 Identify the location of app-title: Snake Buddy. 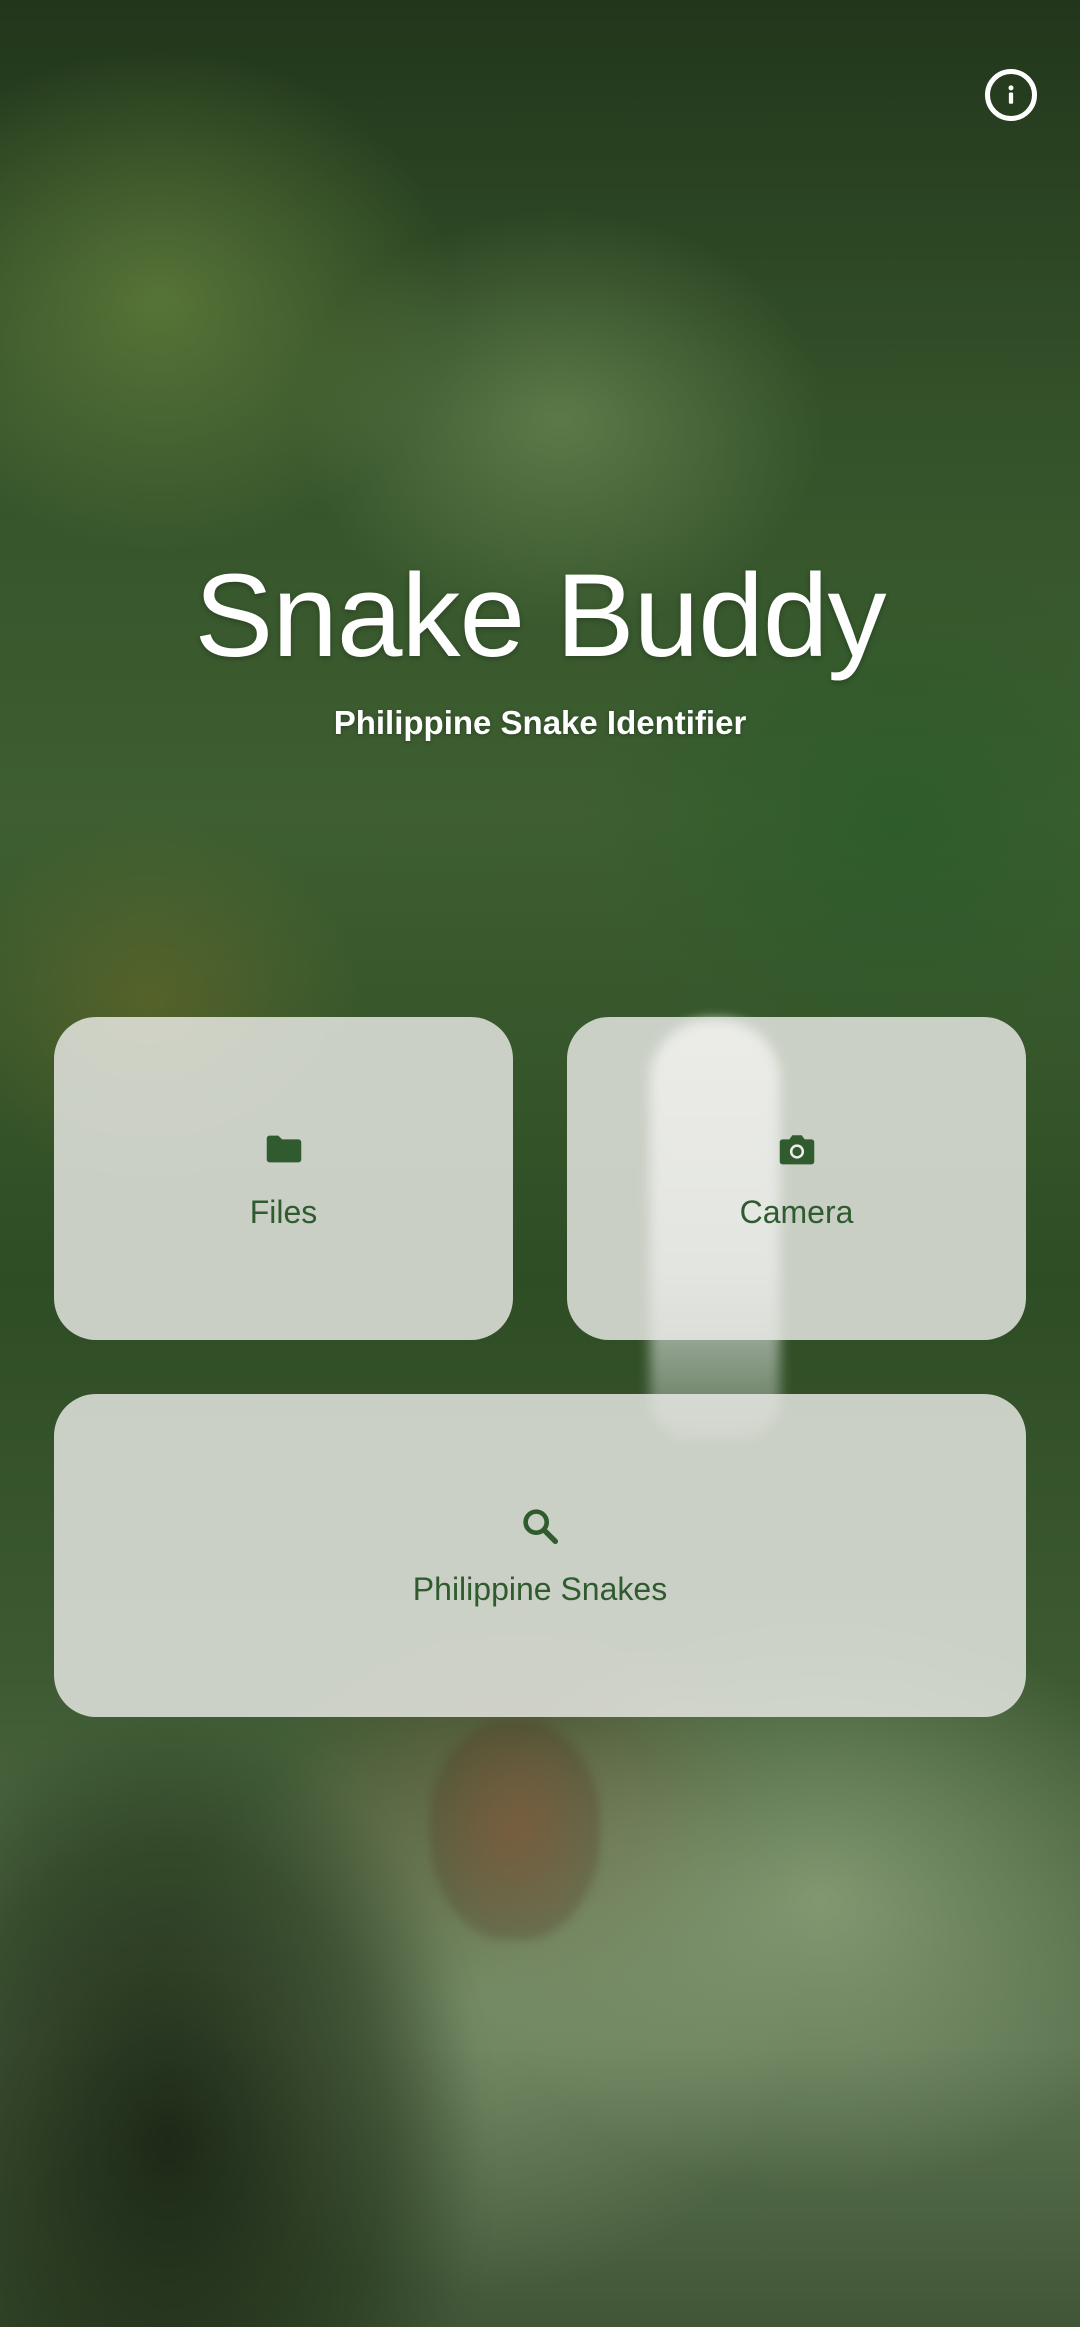
(540, 616).